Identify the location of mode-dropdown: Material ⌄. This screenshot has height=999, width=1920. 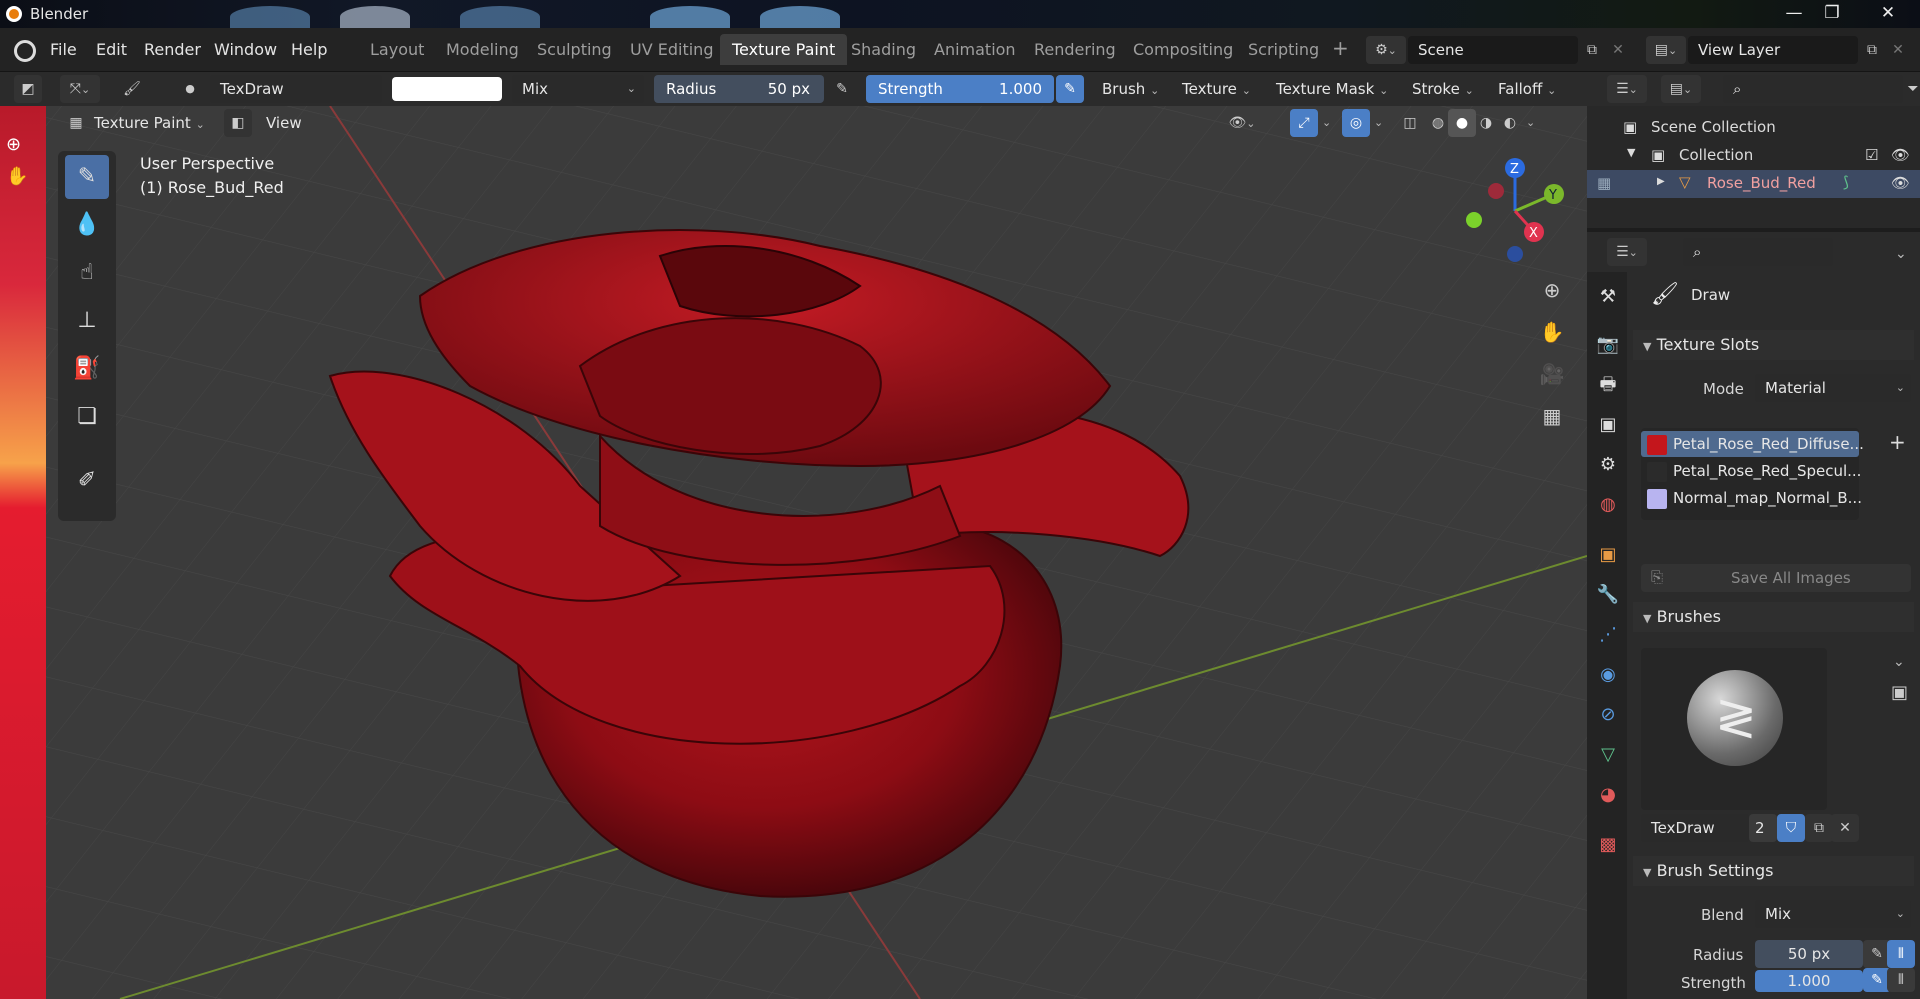
(1833, 388).